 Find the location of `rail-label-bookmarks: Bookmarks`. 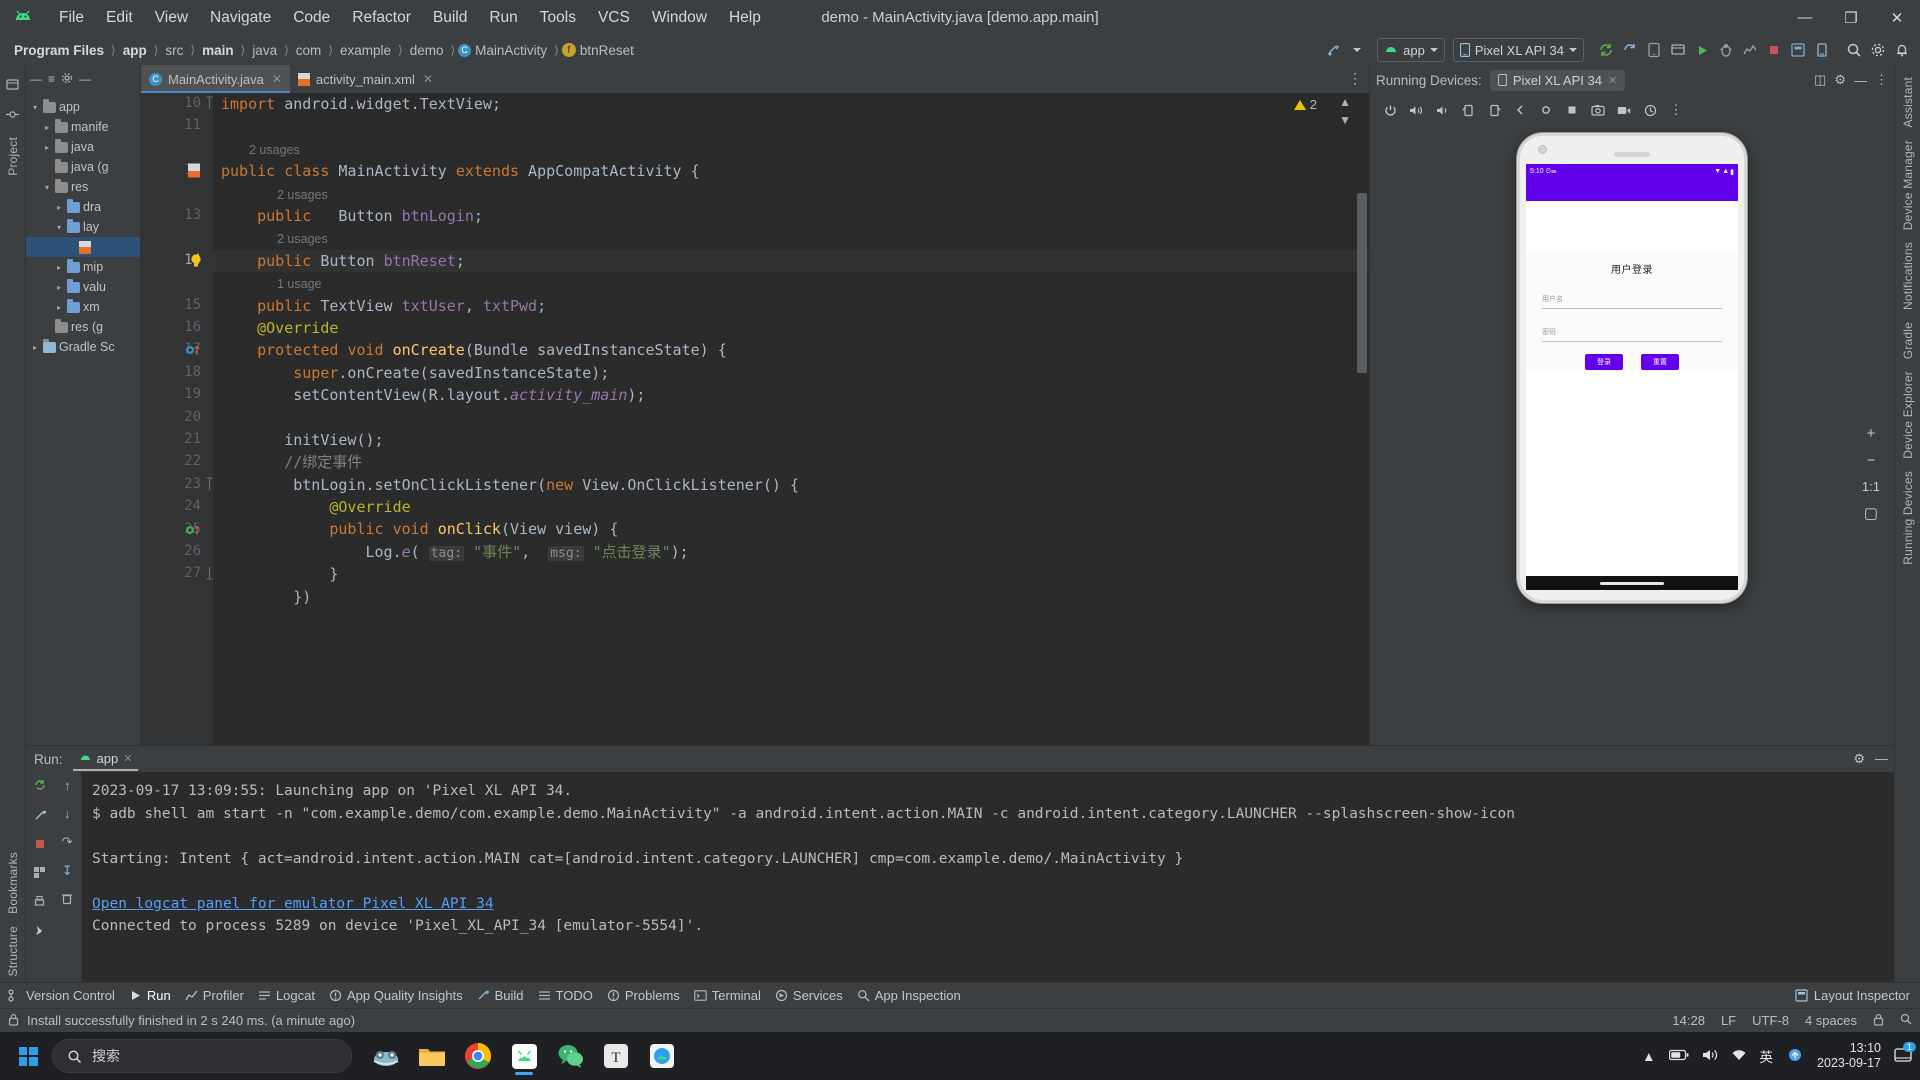

rail-label-bookmarks: Bookmarks is located at coordinates (13, 883).